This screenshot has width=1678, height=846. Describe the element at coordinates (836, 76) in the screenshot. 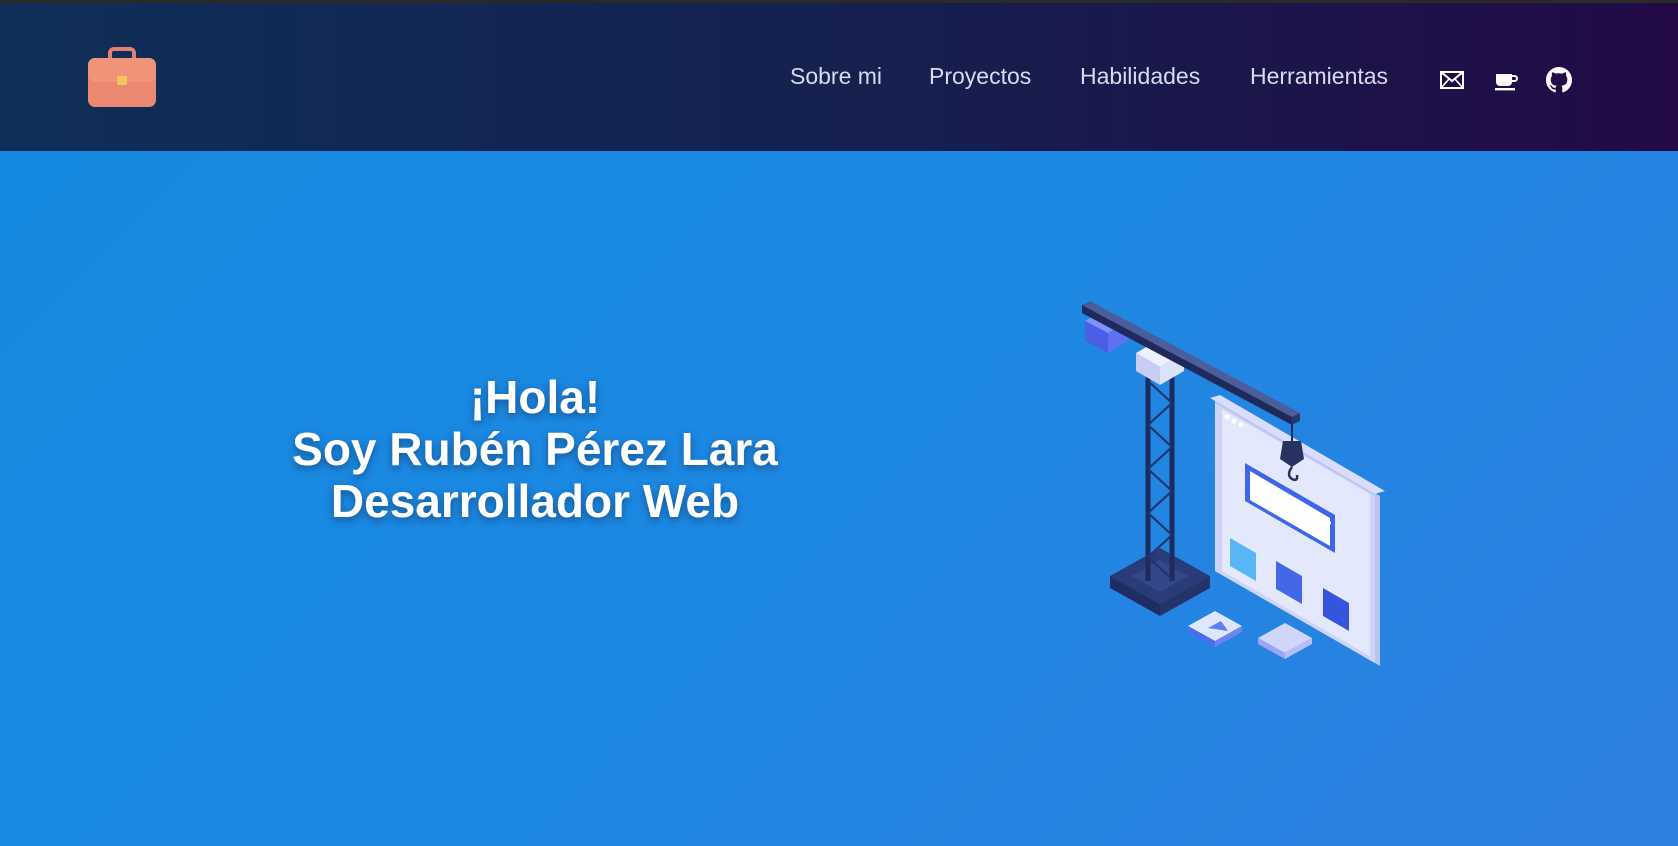

I see `nav-link-sobre-mi: Sobre mi` at that location.